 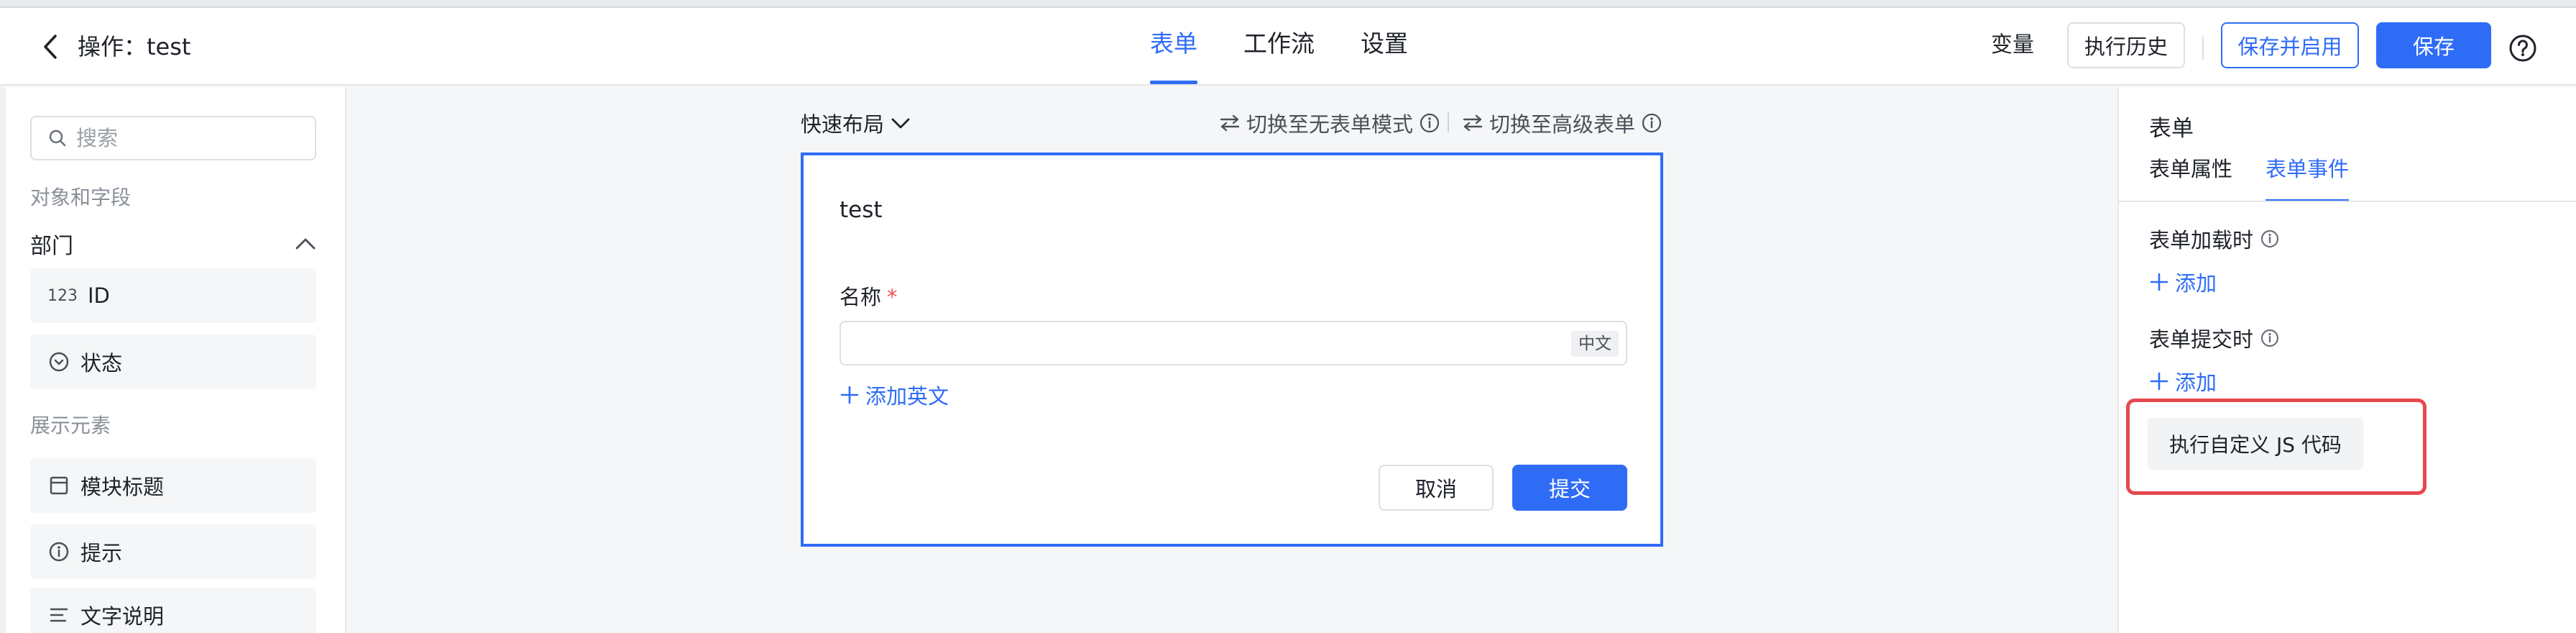 I want to click on name-label-text: 名称, so click(x=861, y=297).